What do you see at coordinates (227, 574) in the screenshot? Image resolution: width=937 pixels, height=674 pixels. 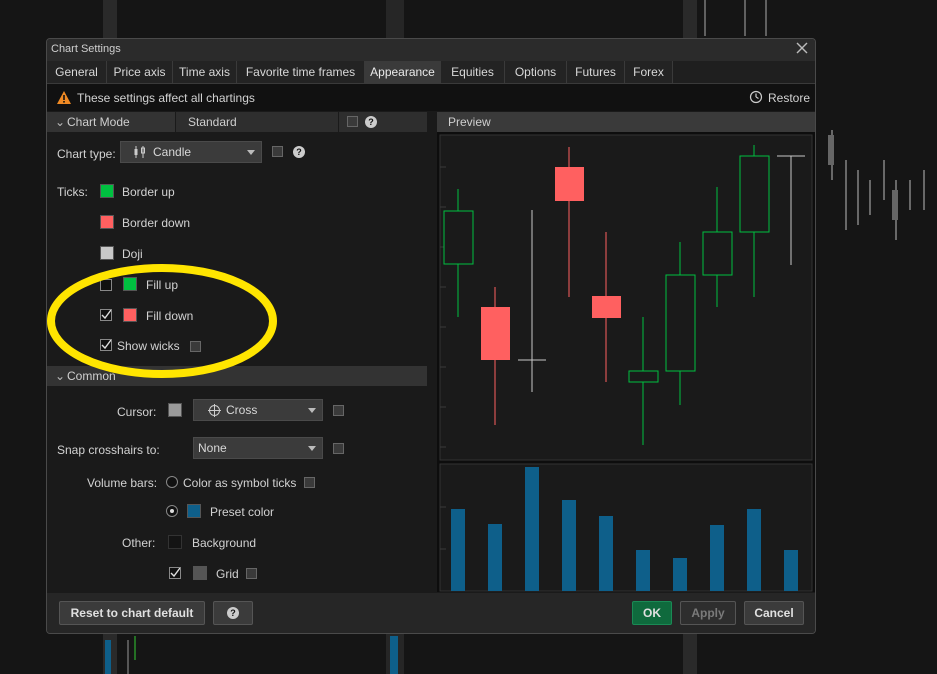 I see `grid-label: Grid` at bounding box center [227, 574].